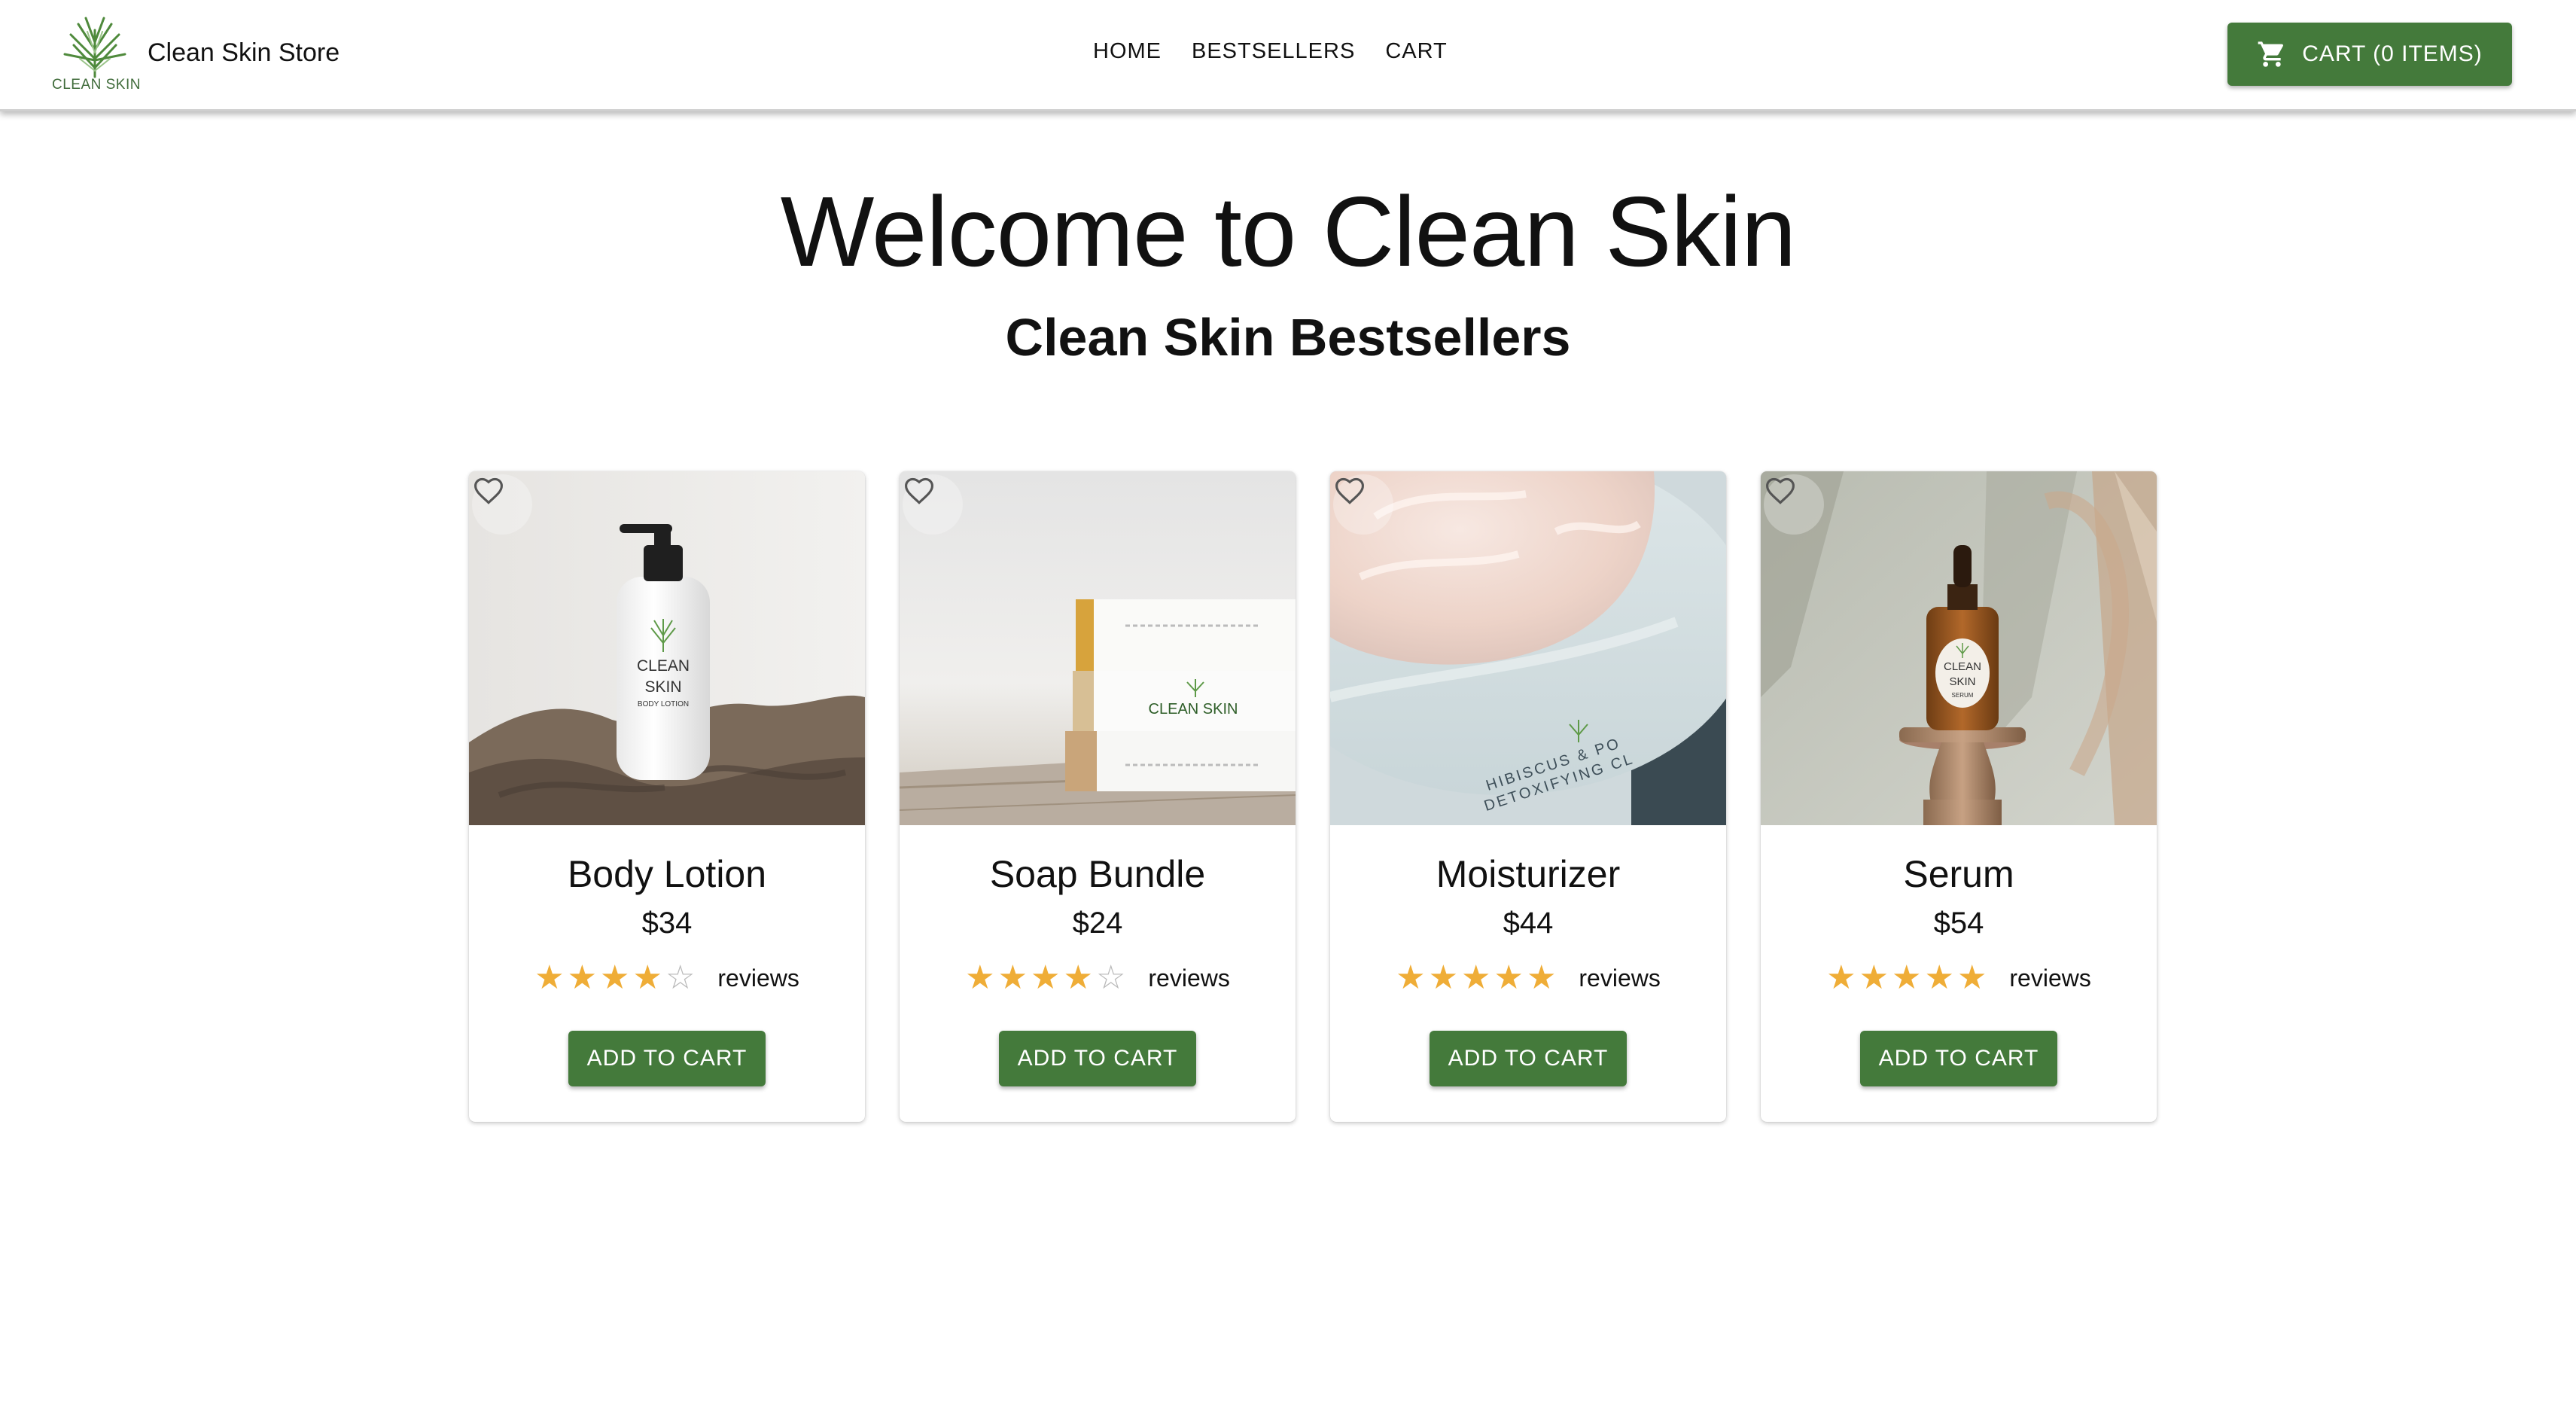 The image size is (2576, 1426). What do you see at coordinates (1528, 923) in the screenshot?
I see `product-price: $44` at bounding box center [1528, 923].